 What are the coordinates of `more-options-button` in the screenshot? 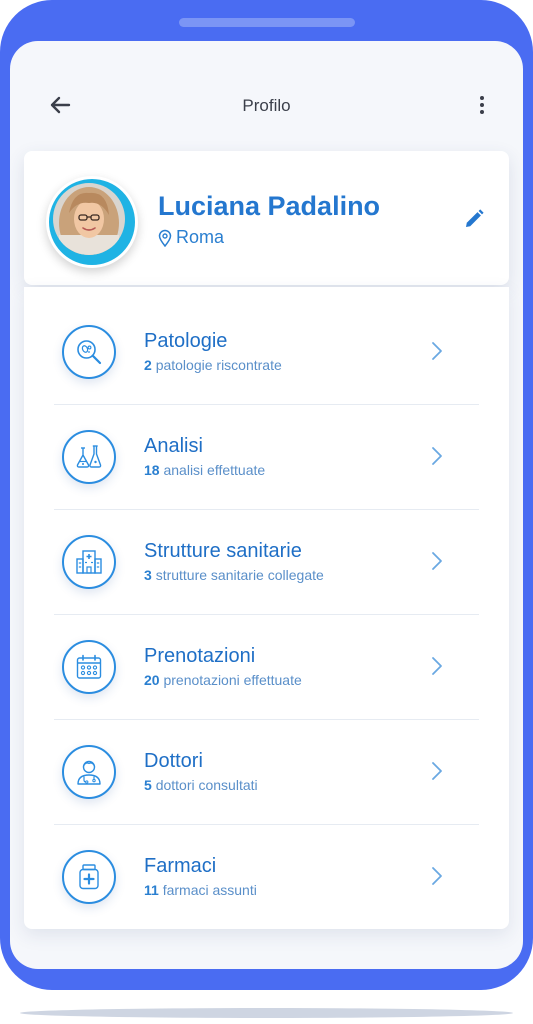 It's located at (482, 105).